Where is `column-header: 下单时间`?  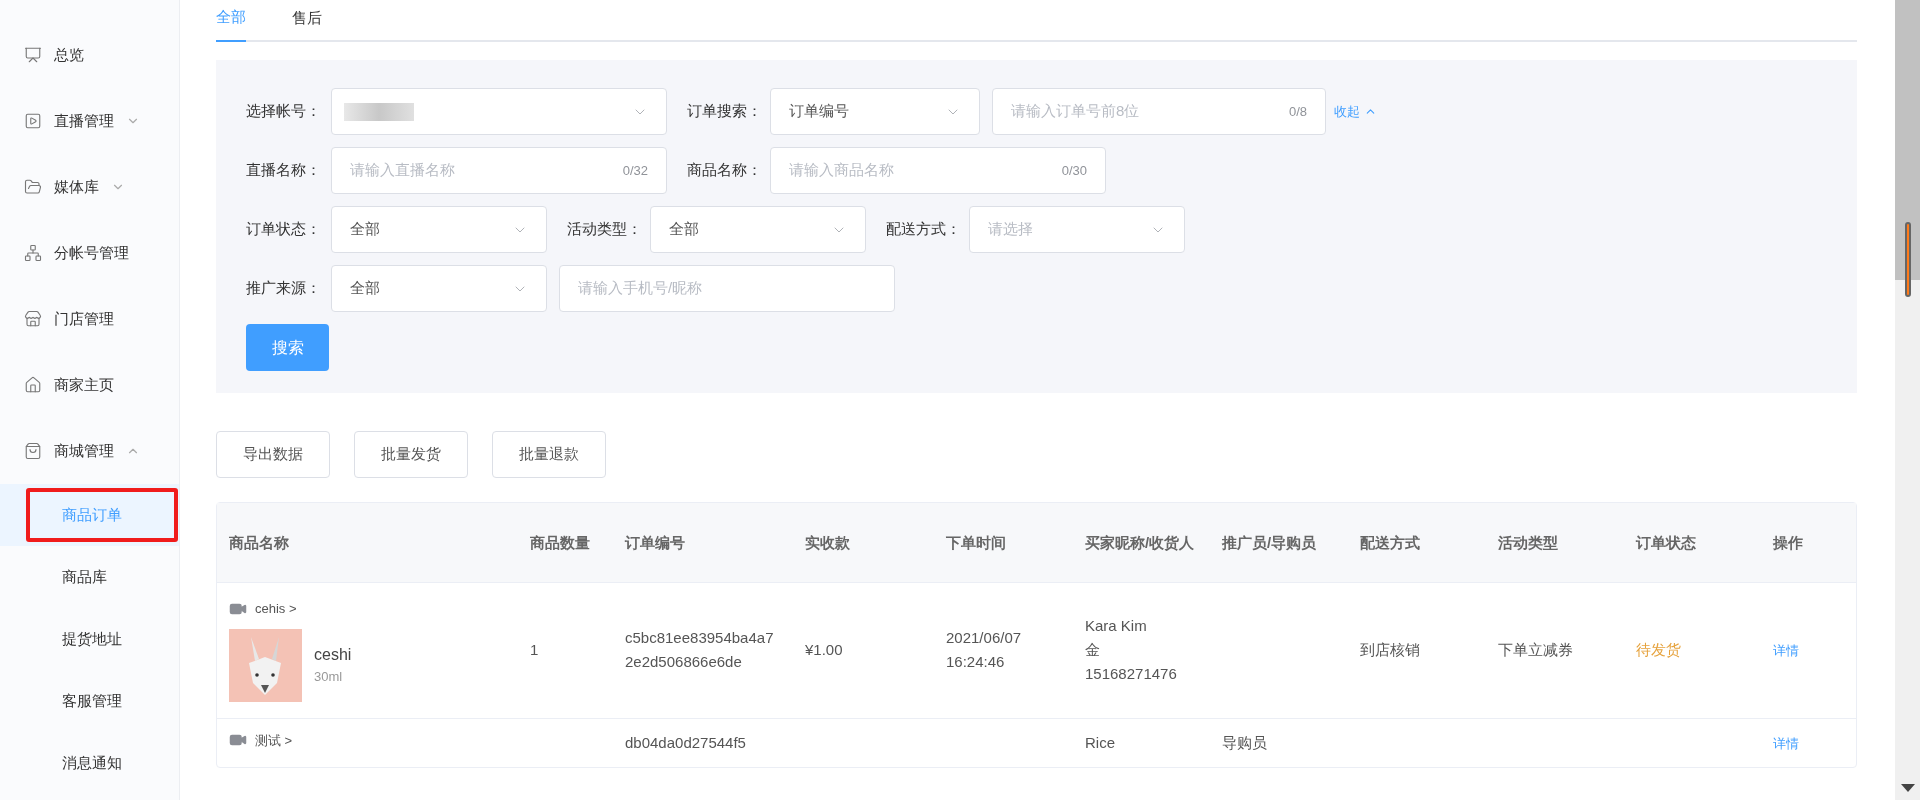 column-header: 下单时间 is located at coordinates (976, 542).